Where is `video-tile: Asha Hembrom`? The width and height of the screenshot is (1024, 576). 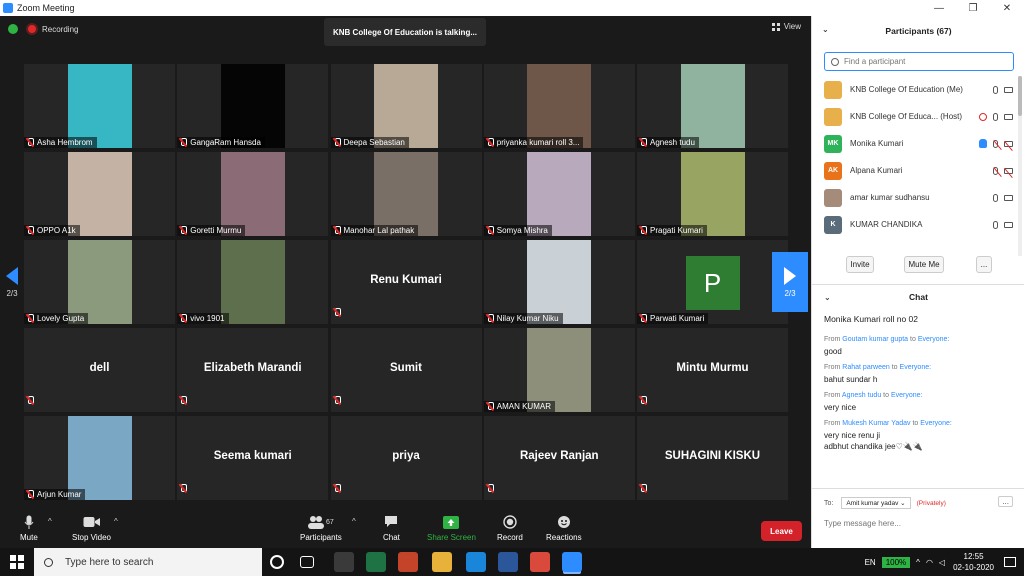 video-tile: Asha Hembrom is located at coordinates (99, 106).